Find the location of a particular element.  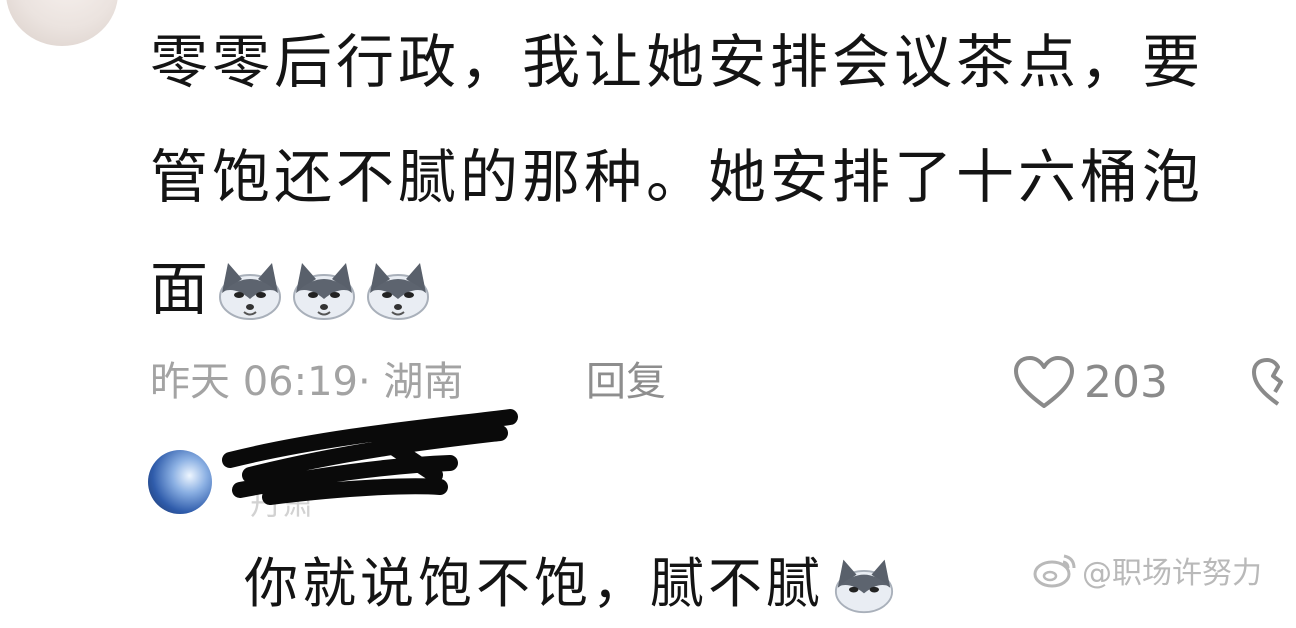

comment-text-line-3: 面 is located at coordinates (293, 289).